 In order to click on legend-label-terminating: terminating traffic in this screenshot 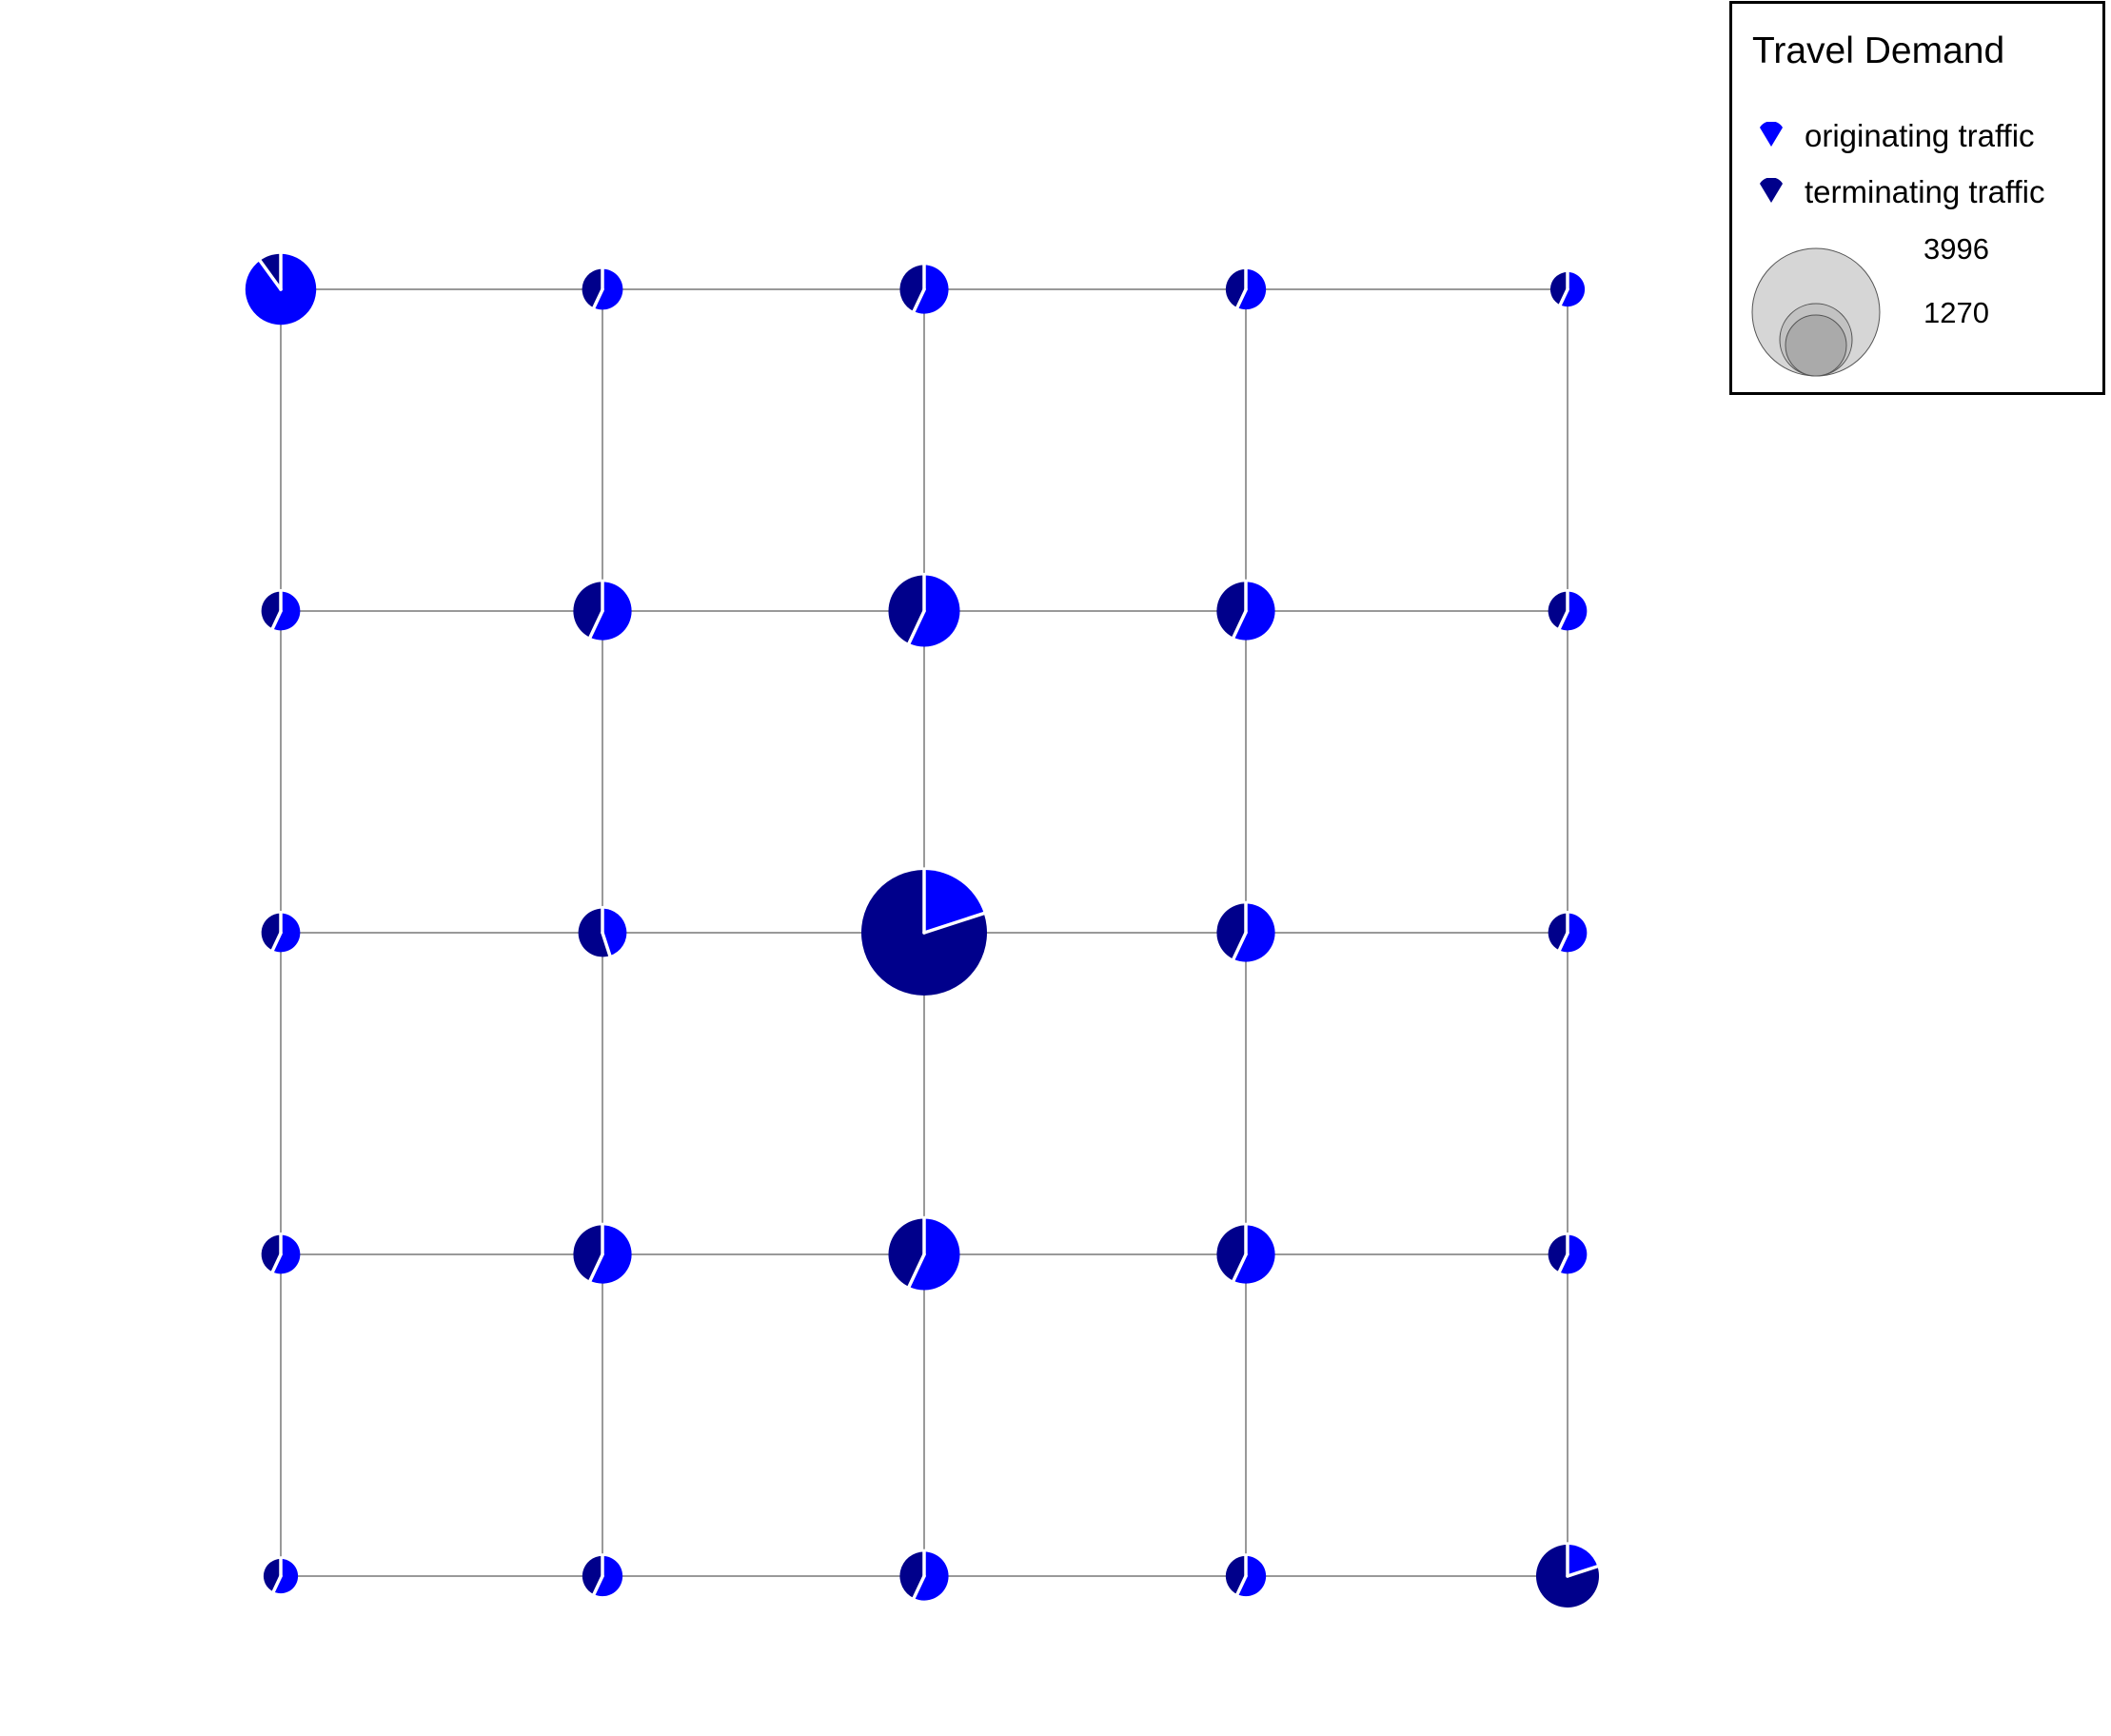, I will do `click(1925, 191)`.